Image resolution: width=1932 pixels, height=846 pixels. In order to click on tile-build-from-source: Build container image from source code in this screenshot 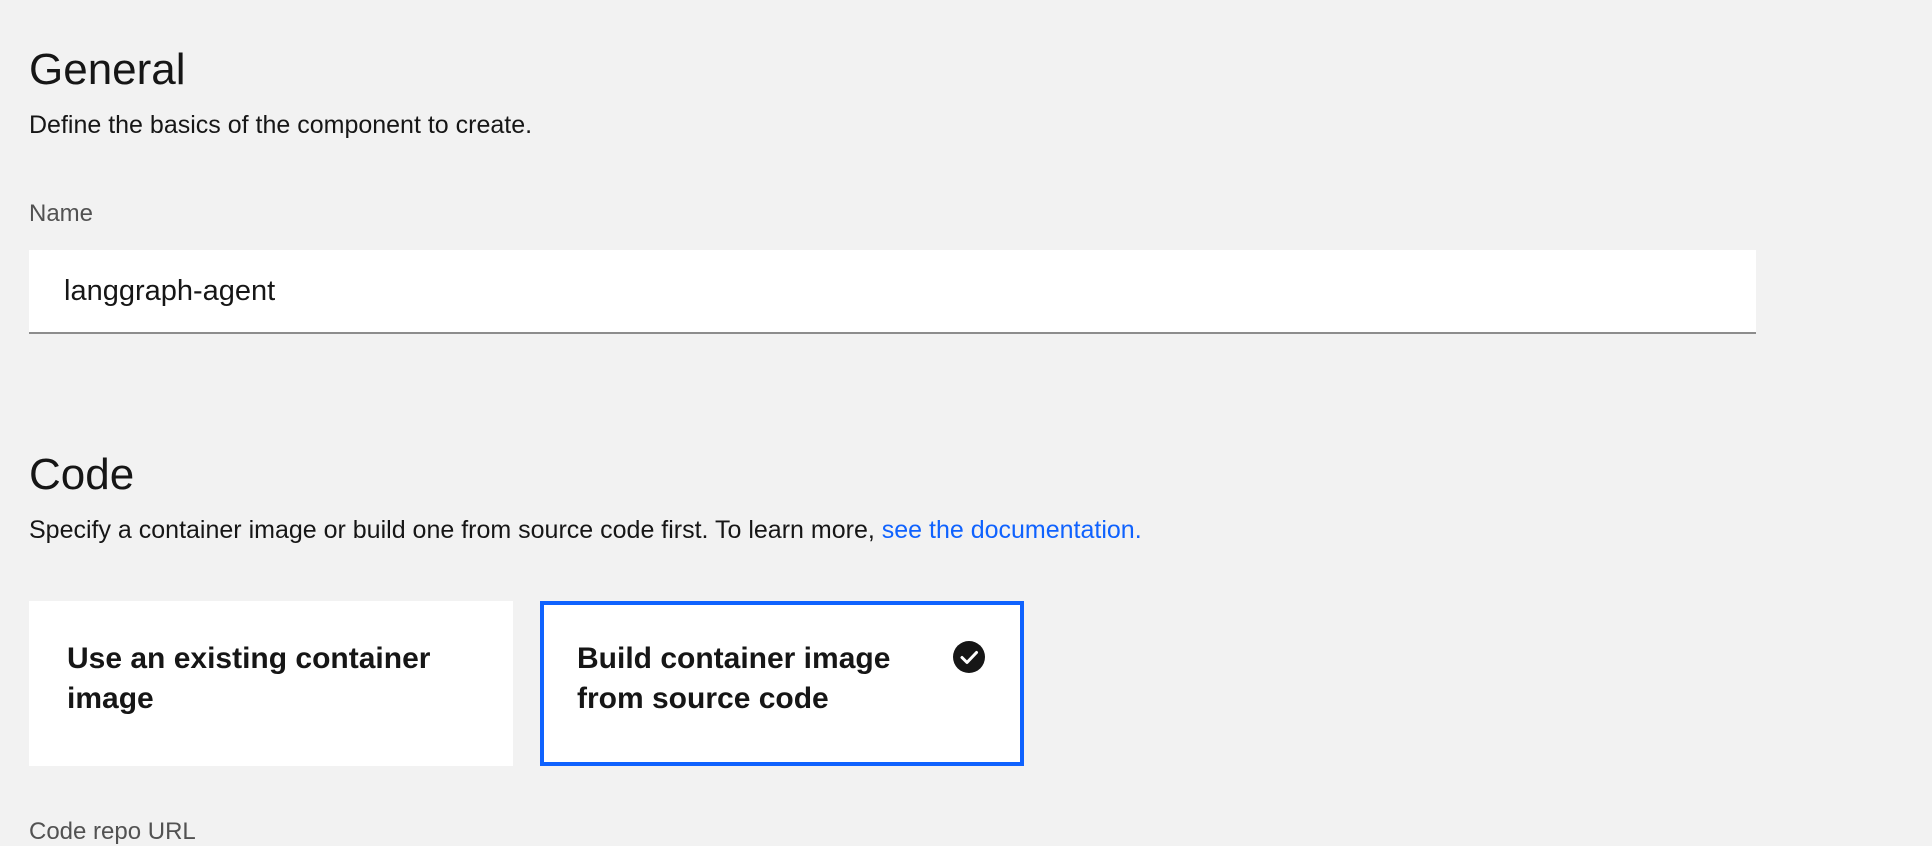, I will do `click(782, 683)`.